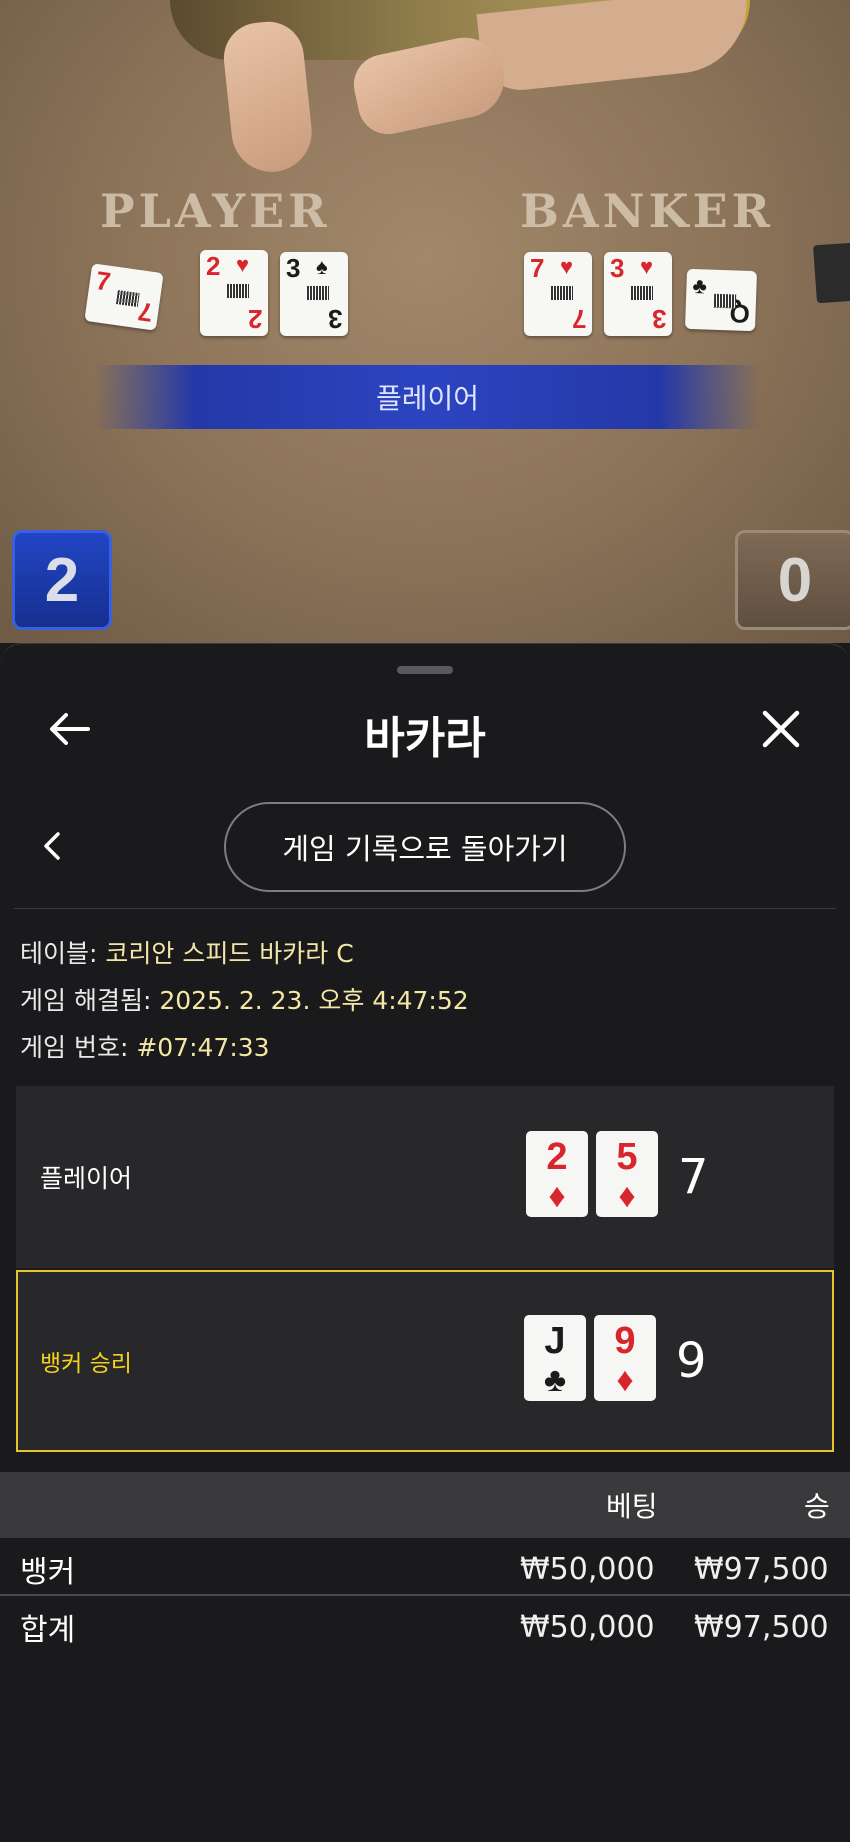  I want to click on table-card-player-2: 2 ♥ 2, so click(234, 293).